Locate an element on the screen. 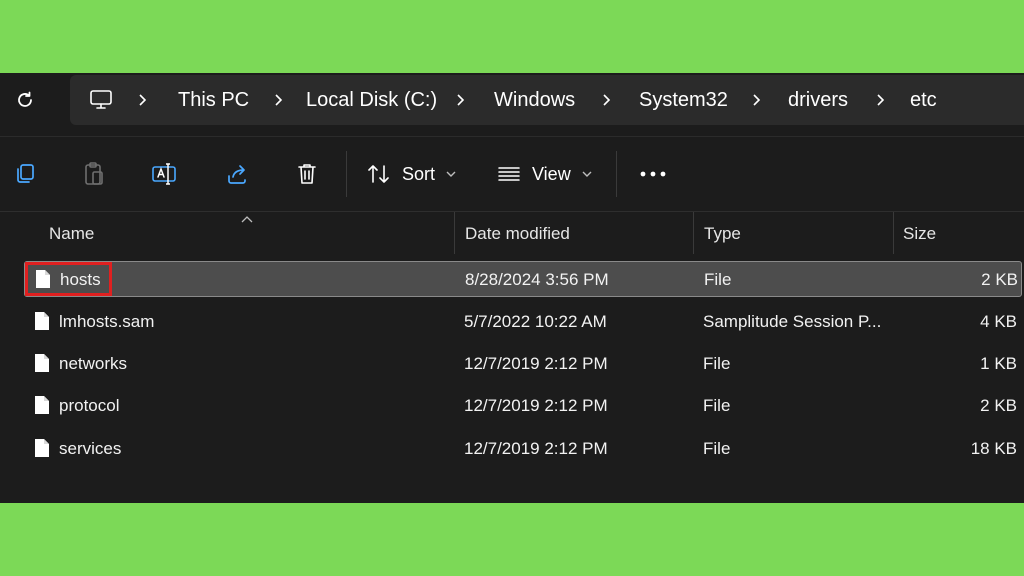  file-size: 18 KB is located at coordinates (993, 448).